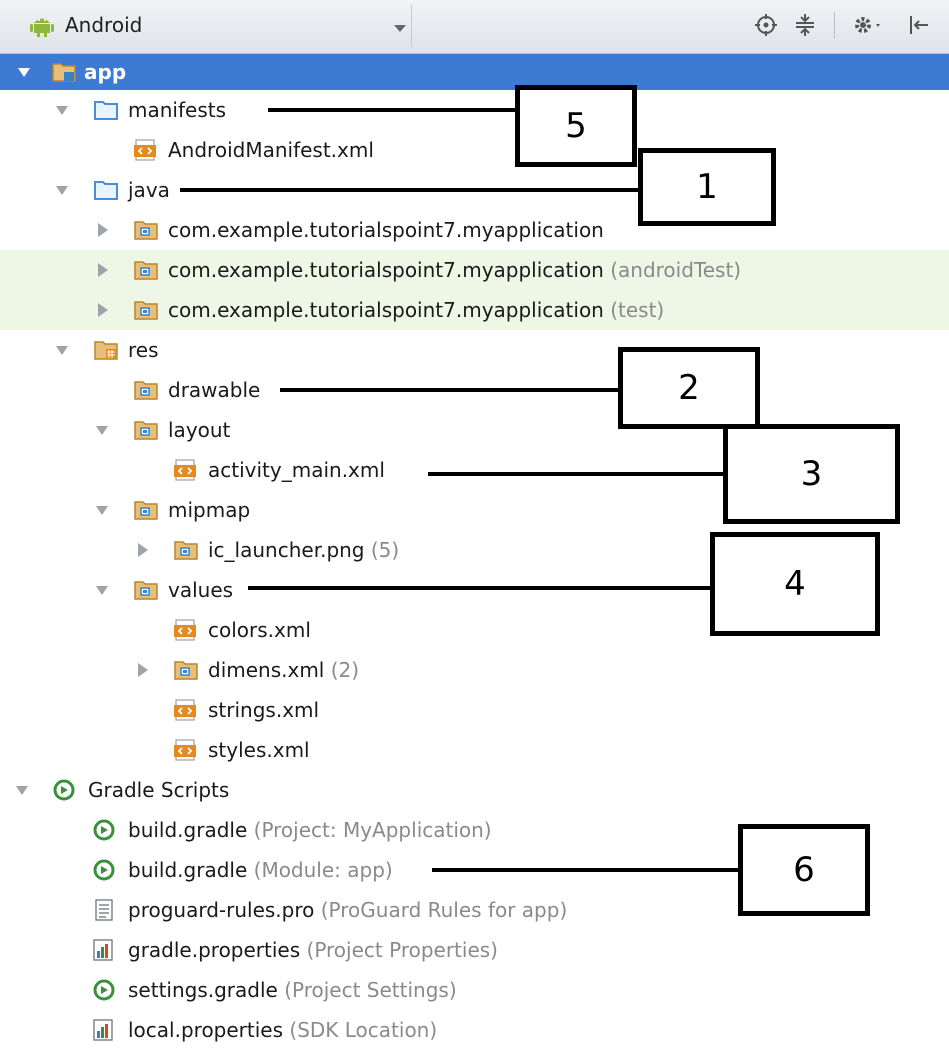 This screenshot has height=1050, width=949. Describe the element at coordinates (209, 510) in the screenshot. I see `tree-node-label: mipmap` at that location.